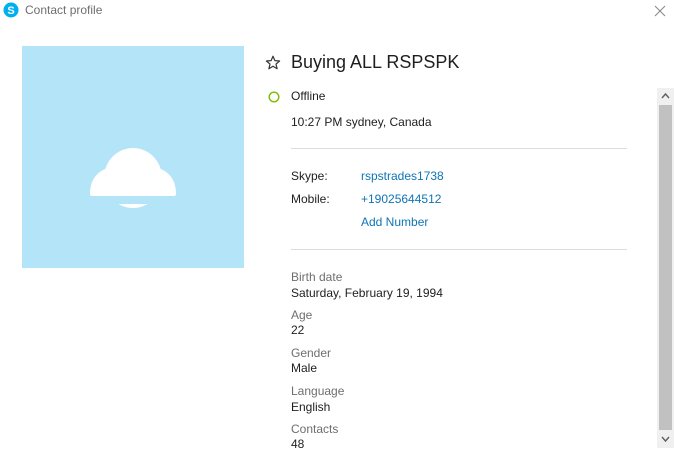  I want to click on detail-label-contacts: Contacts, so click(315, 429).